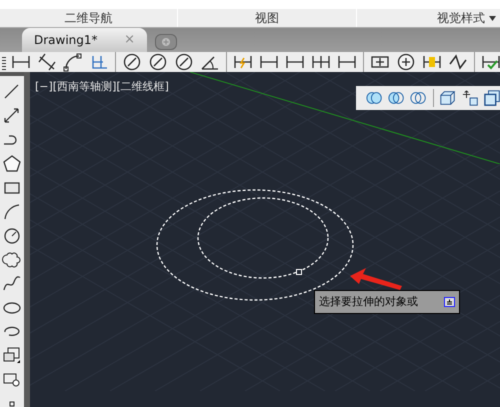 The height and width of the screenshot is (407, 500). Describe the element at coordinates (47, 62) in the screenshot. I see `aligned-dimension-icon` at that location.